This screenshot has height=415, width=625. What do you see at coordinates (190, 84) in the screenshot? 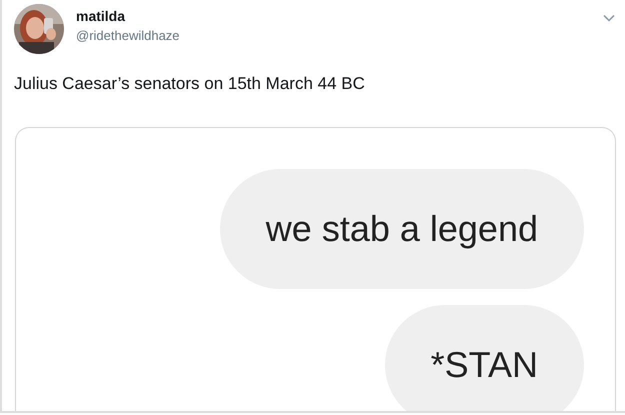
I see `tweet-text: Julius Caesar’s senators on 15th March 44 BC` at bounding box center [190, 84].